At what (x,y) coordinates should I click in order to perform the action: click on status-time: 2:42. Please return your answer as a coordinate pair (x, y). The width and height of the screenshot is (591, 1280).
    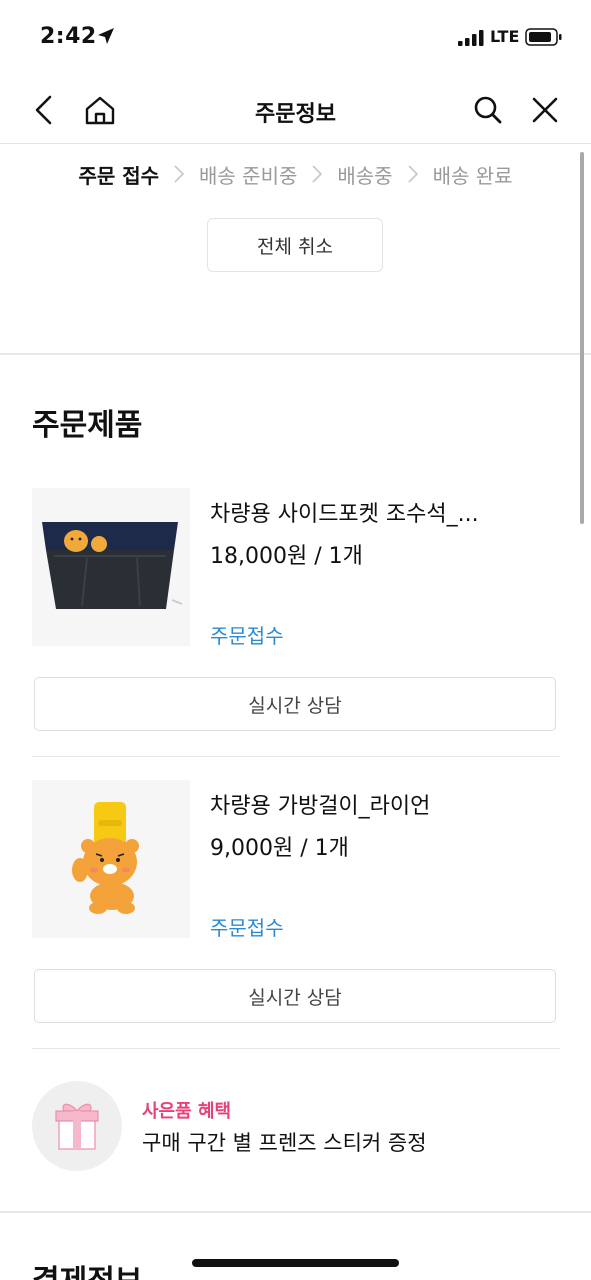
    Looking at the image, I should click on (68, 36).